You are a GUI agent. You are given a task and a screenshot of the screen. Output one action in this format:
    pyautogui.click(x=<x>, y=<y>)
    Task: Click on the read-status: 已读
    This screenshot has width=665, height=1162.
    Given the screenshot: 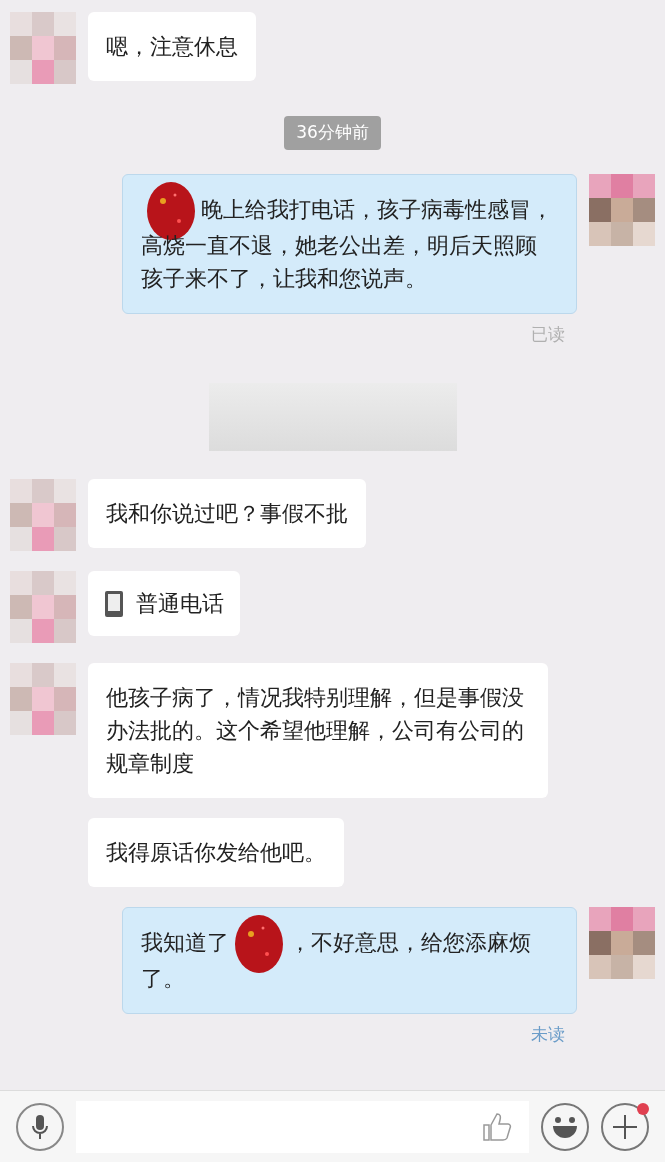 What is the action you would take?
    pyautogui.click(x=548, y=334)
    